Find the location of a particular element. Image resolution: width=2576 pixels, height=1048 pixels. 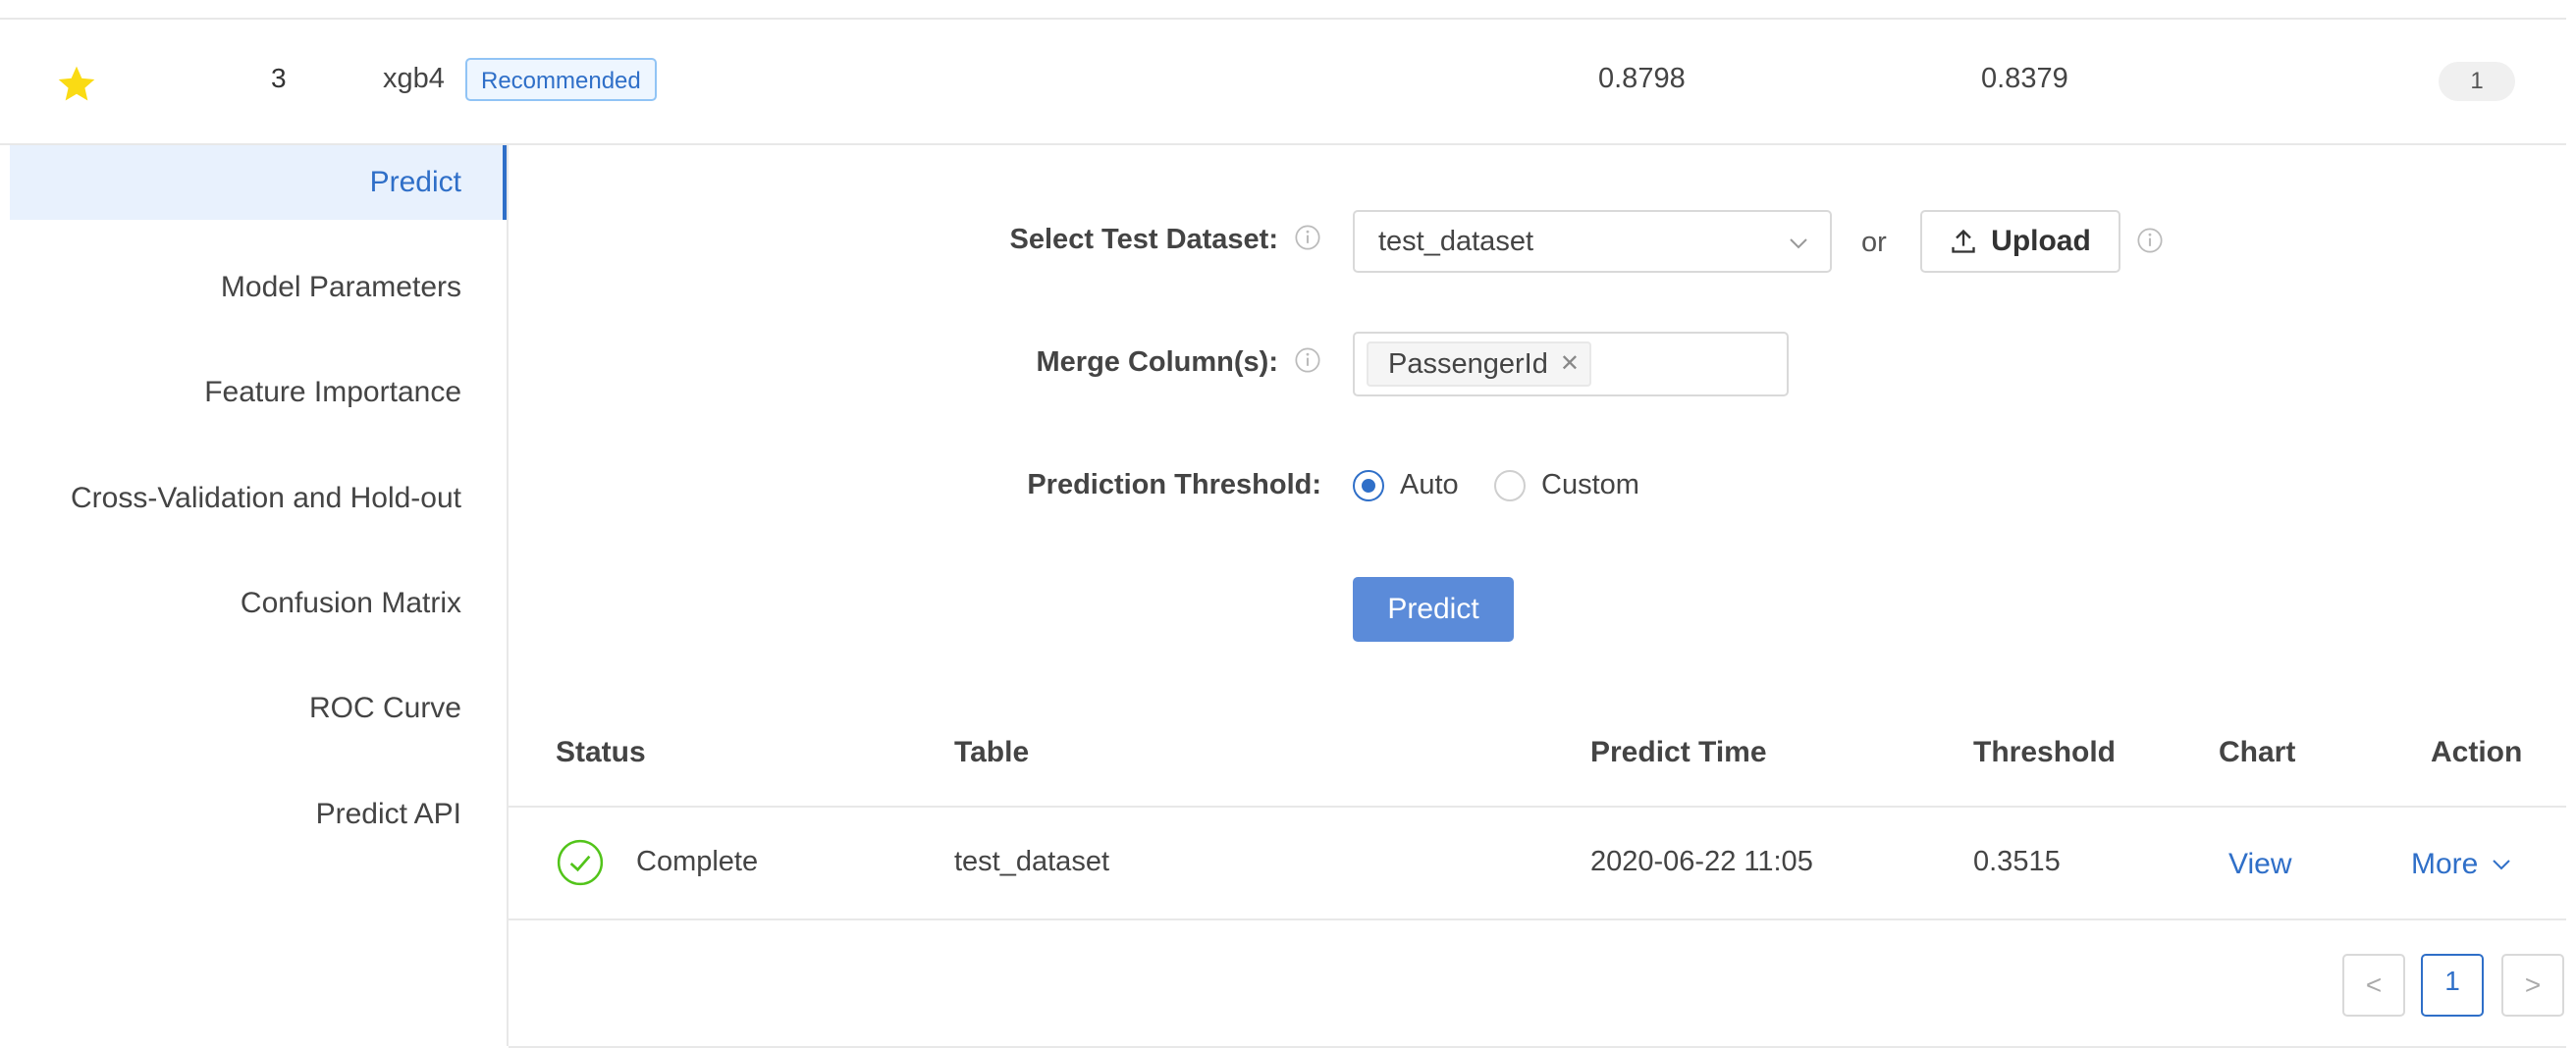

more-actions-label: More is located at coordinates (2445, 864).